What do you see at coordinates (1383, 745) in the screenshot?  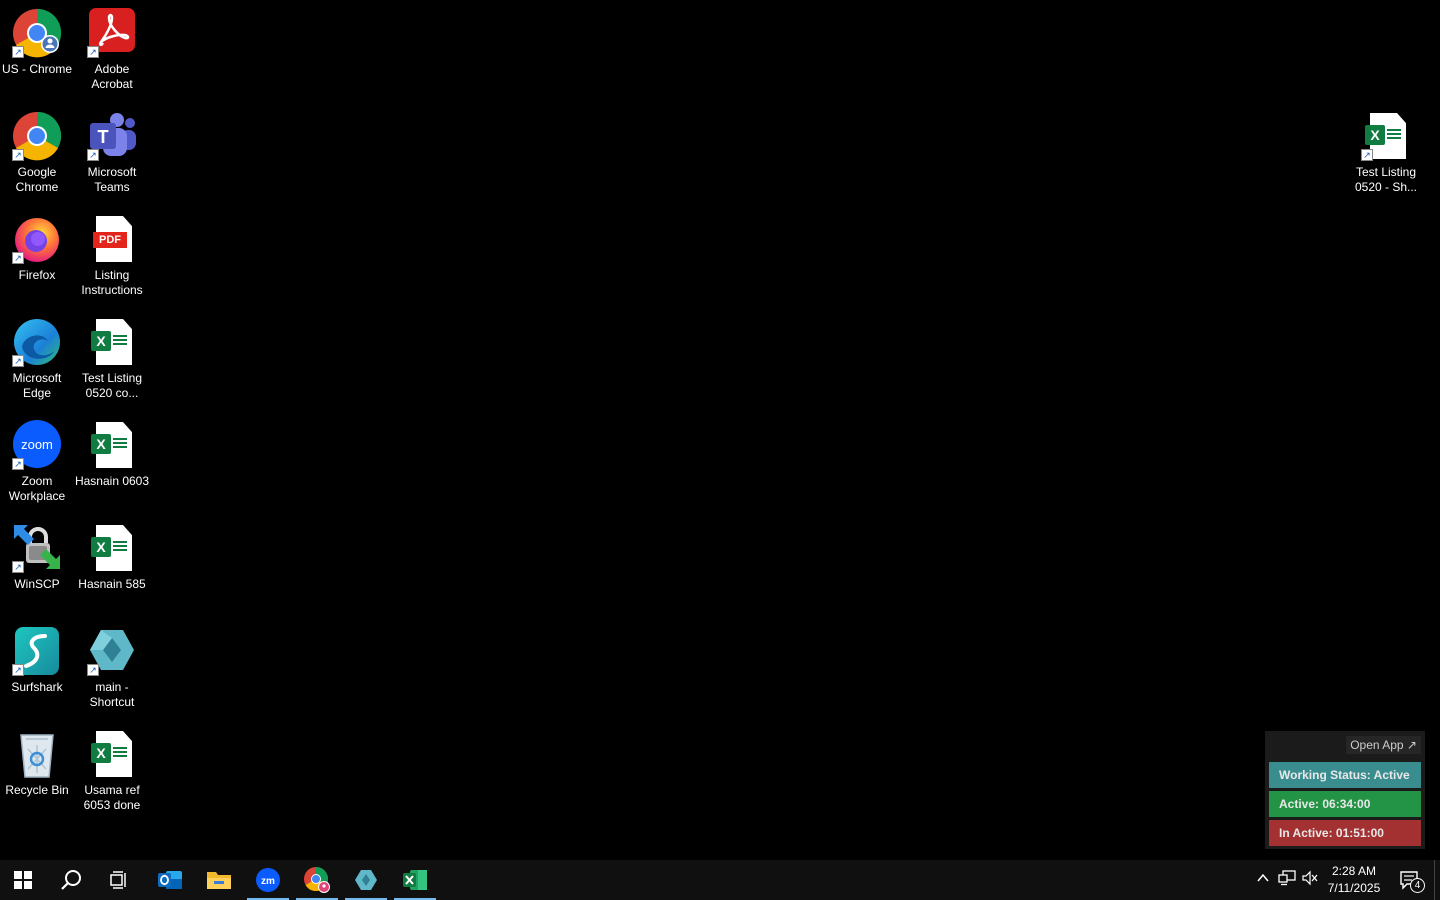 I see `open-app-button: Open App ↗` at bounding box center [1383, 745].